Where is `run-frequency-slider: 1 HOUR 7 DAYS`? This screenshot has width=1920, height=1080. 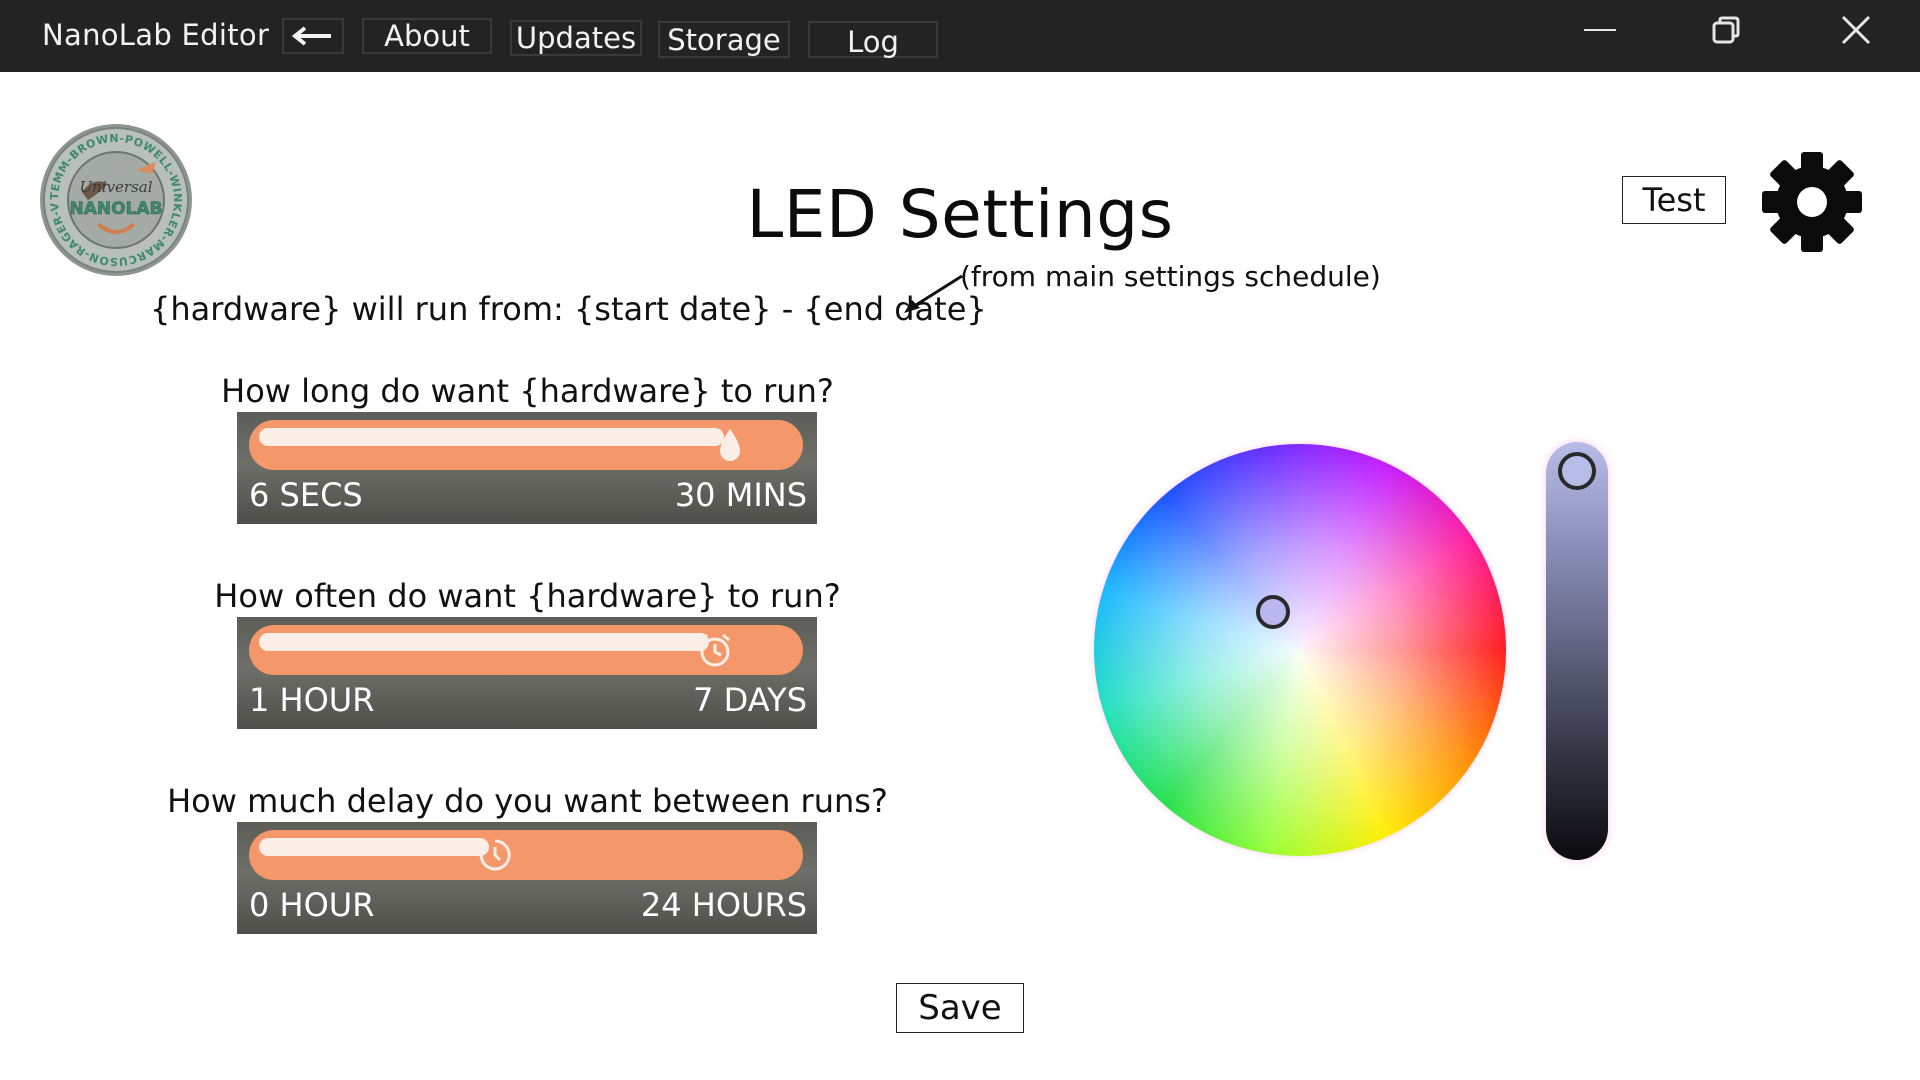 run-frequency-slider: 1 HOUR 7 DAYS is located at coordinates (527, 673).